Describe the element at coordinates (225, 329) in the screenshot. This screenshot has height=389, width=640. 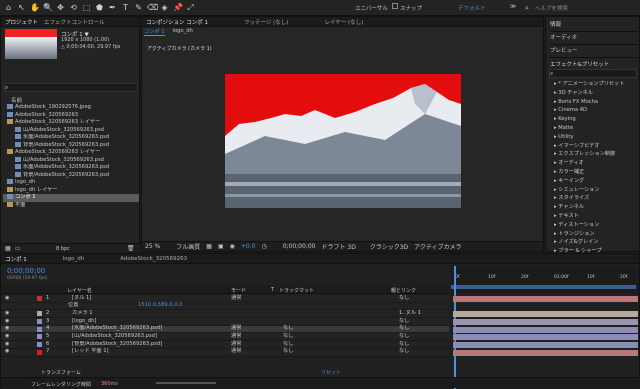
I see `layer-row: ◉ 4 [氷面/AdobeStock_320569263.psd] 通常 なし なし` at that location.